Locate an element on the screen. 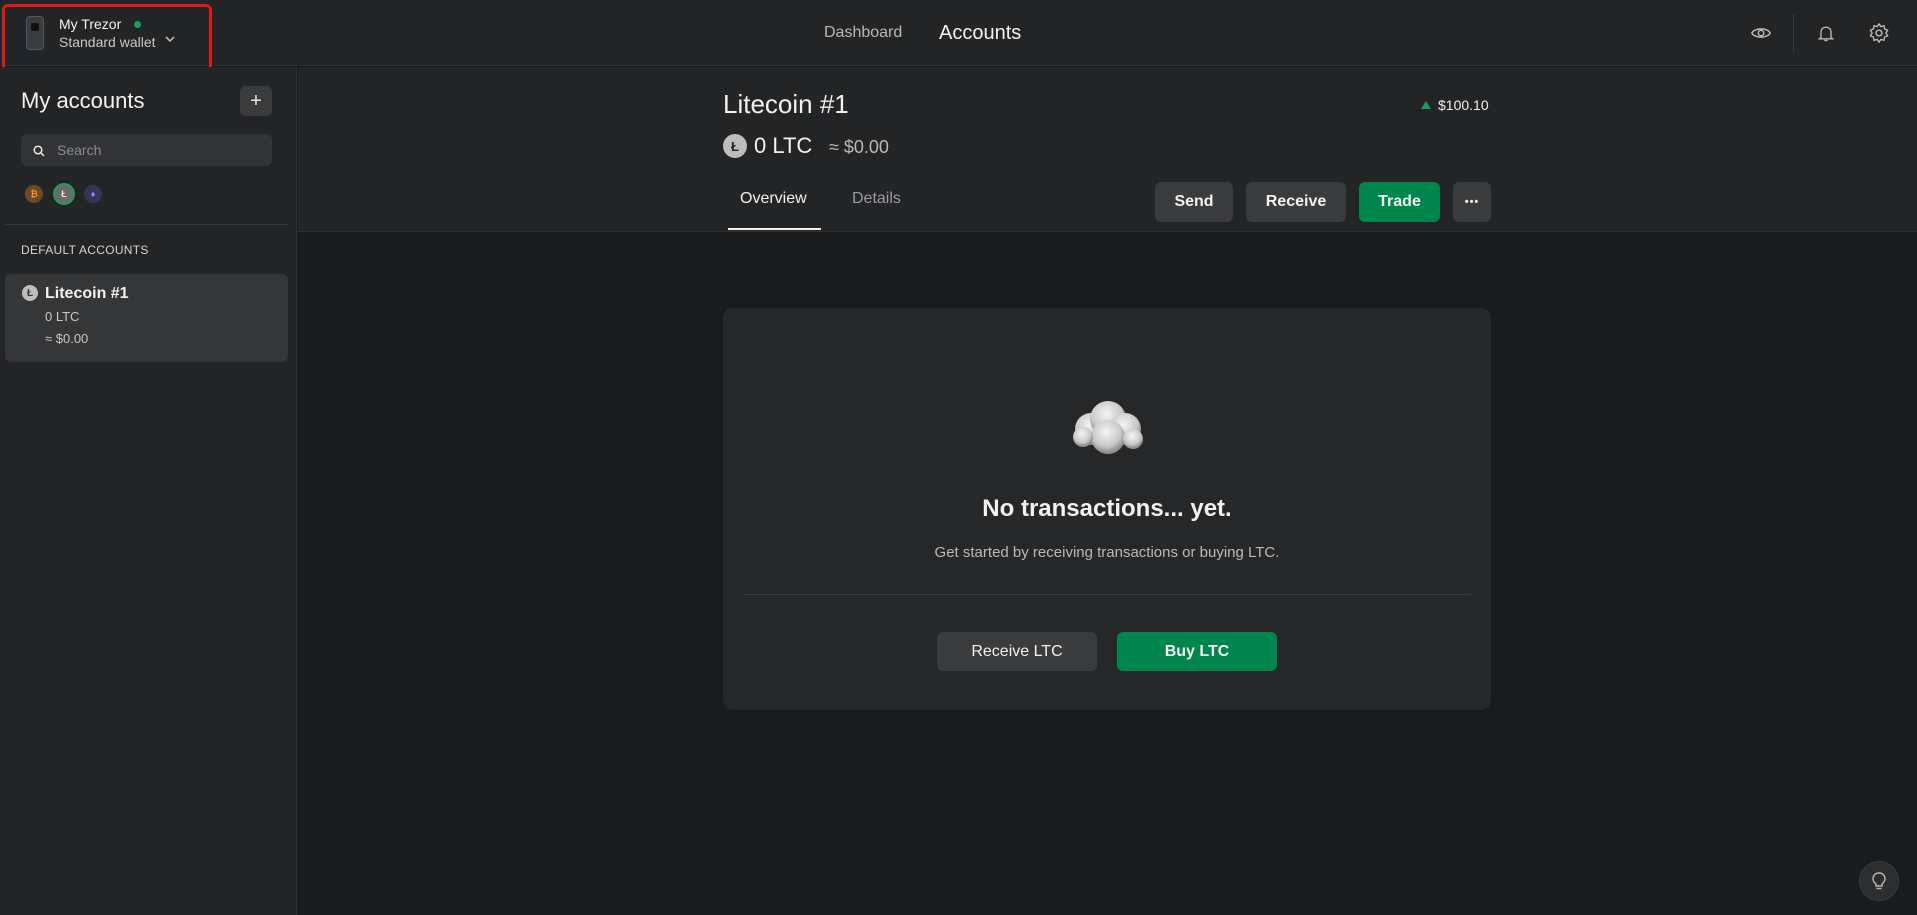 The height and width of the screenshot is (915, 1917). tab-details: Details is located at coordinates (876, 199).